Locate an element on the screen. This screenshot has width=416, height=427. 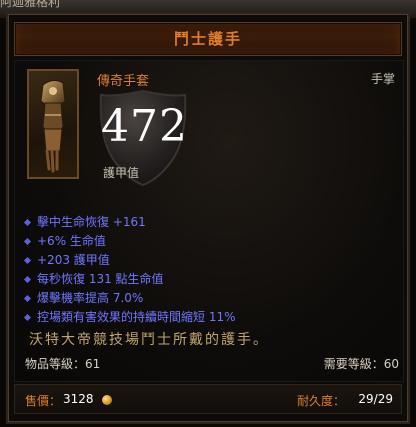
tooltip-footer: 售價： 3128 耐久度： 29/29 is located at coordinates (208, 399).